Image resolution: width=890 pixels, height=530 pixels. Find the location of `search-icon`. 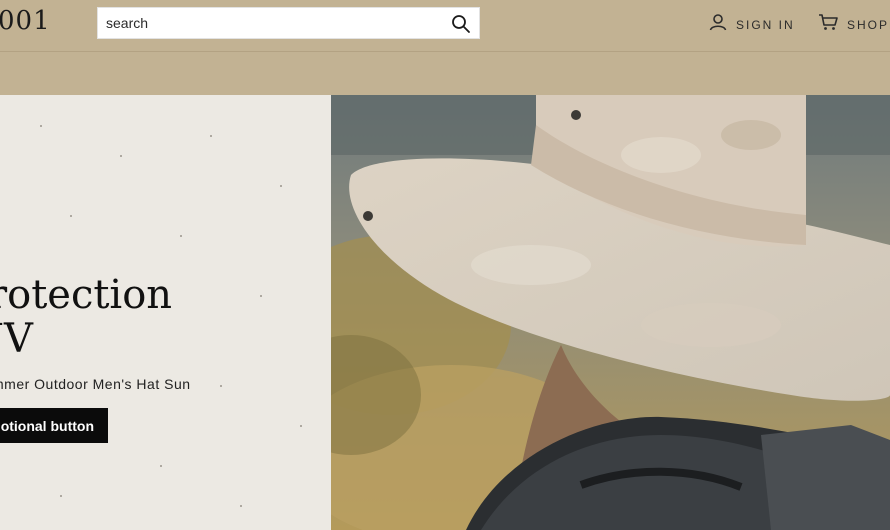

search-icon is located at coordinates (461, 24).